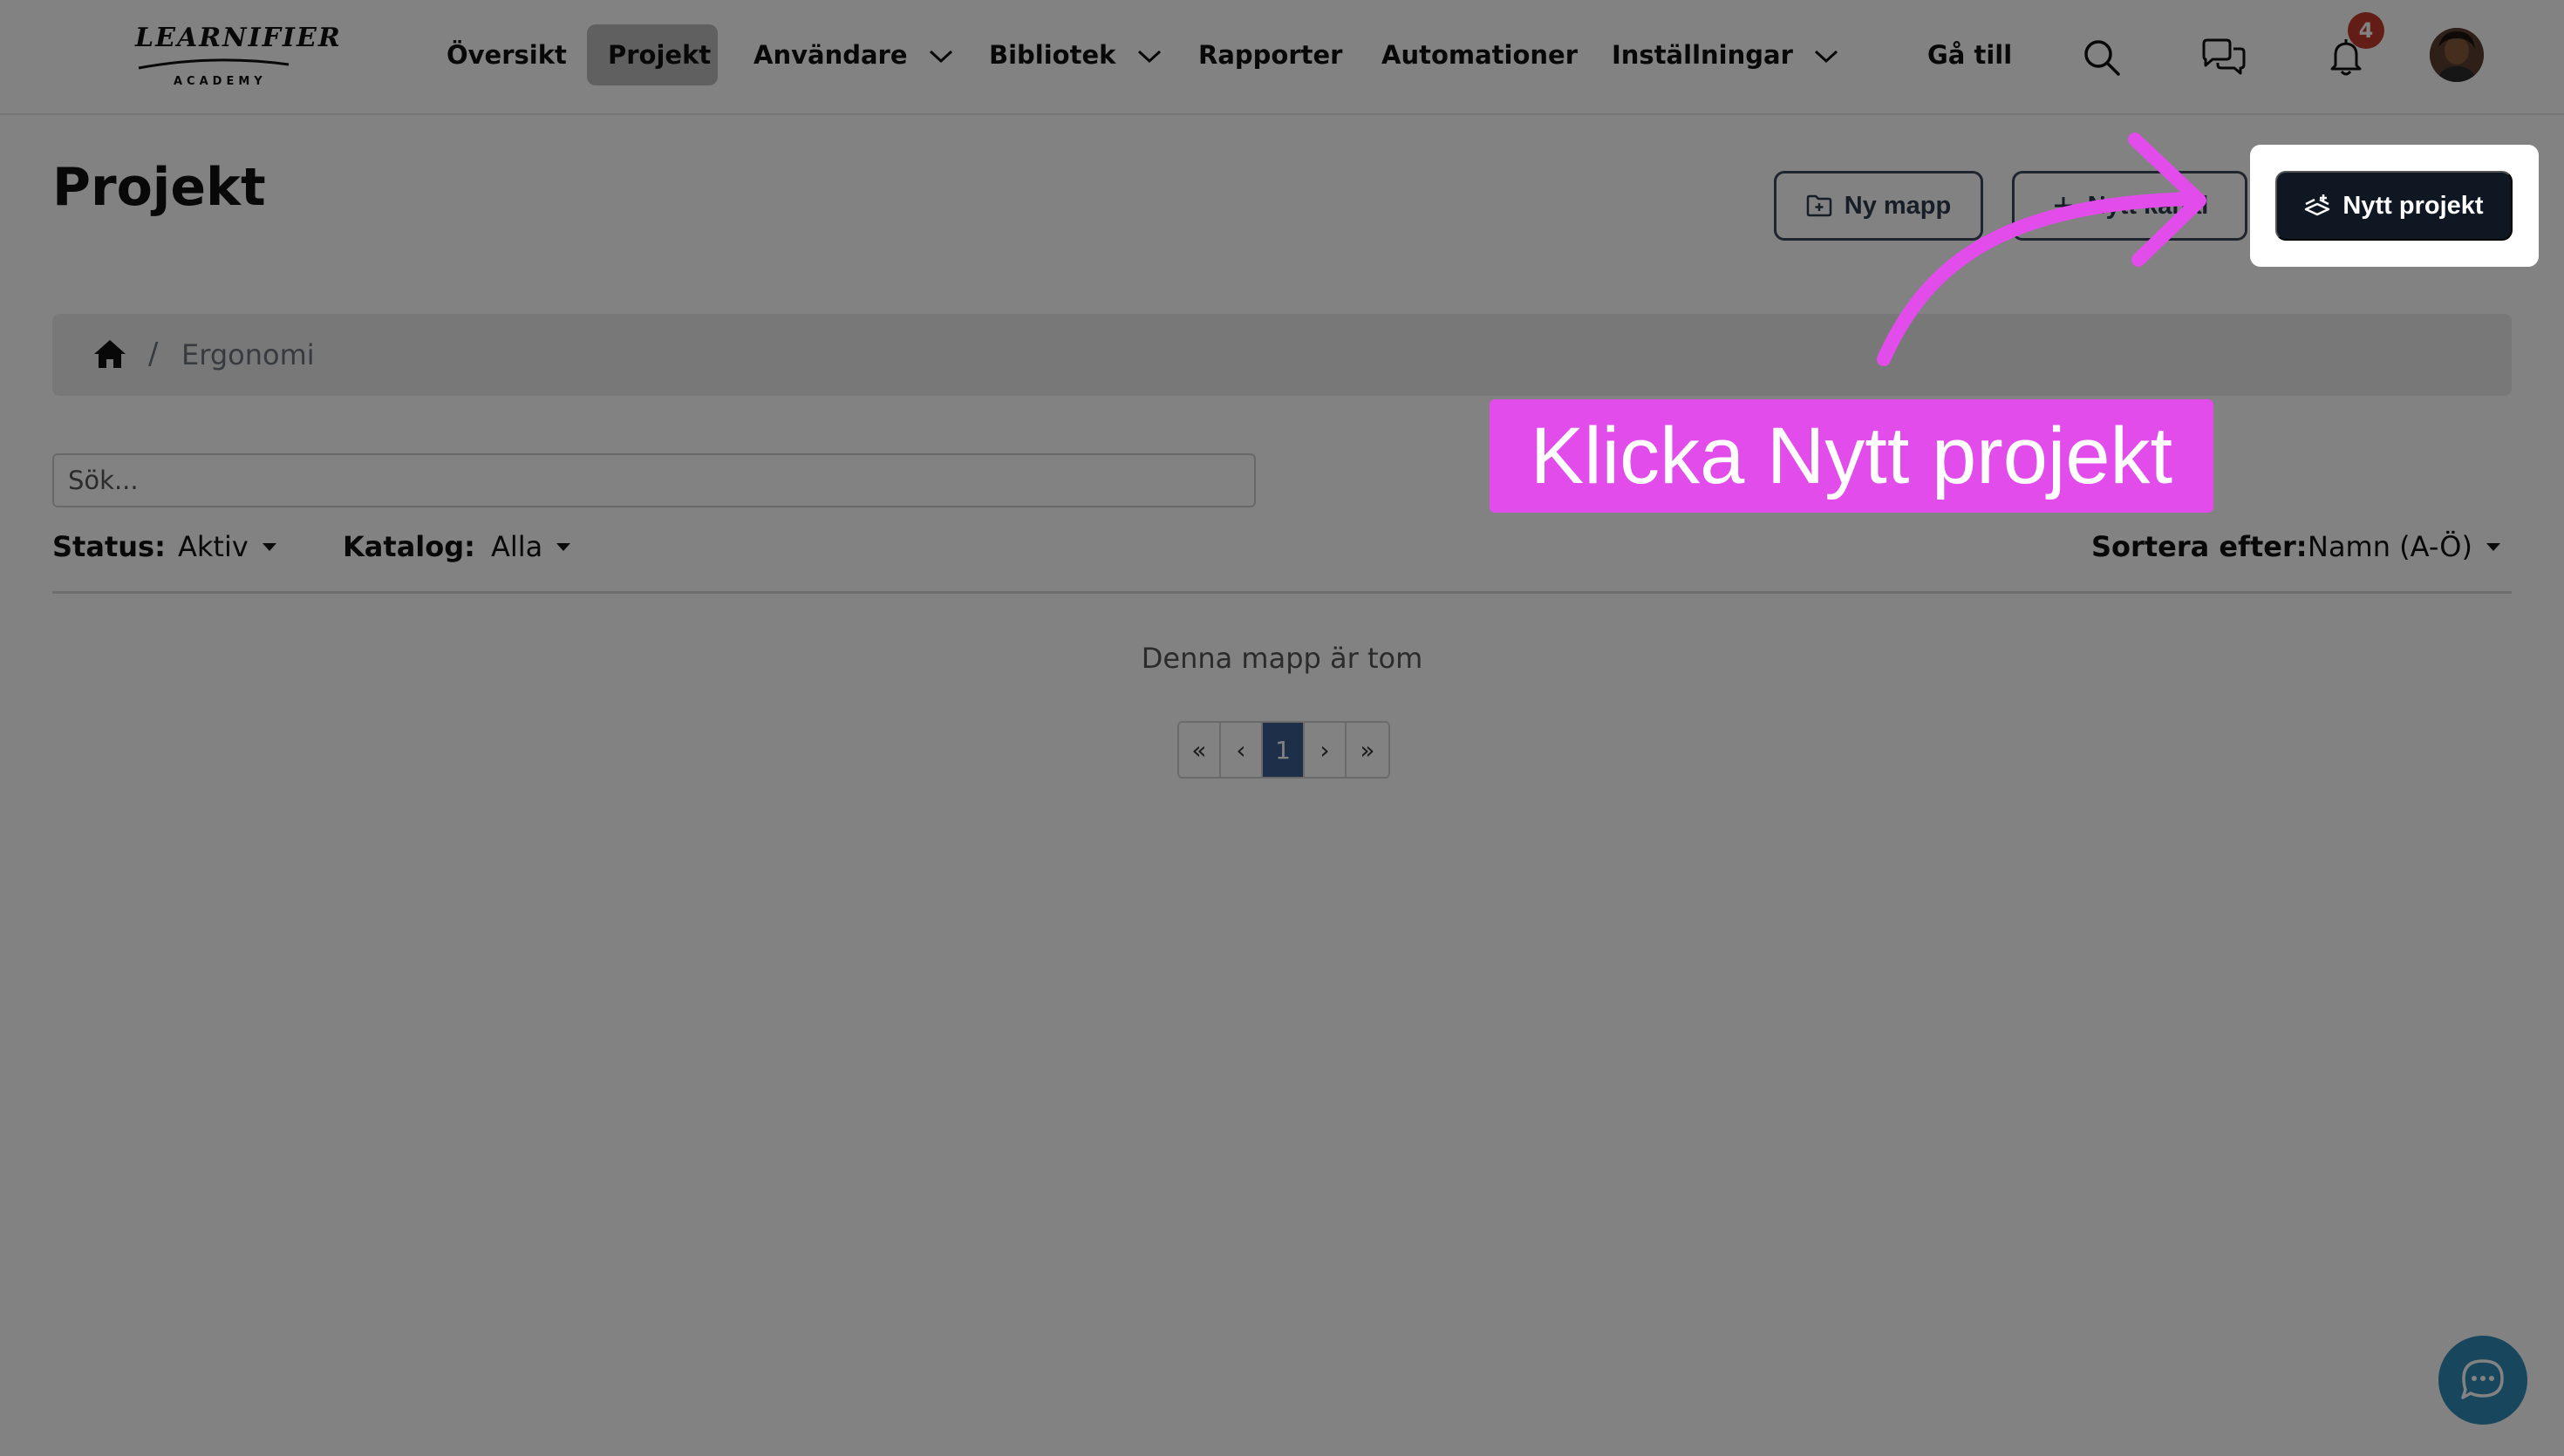  I want to click on nav-item-automationer: Automationer, so click(1479, 54).